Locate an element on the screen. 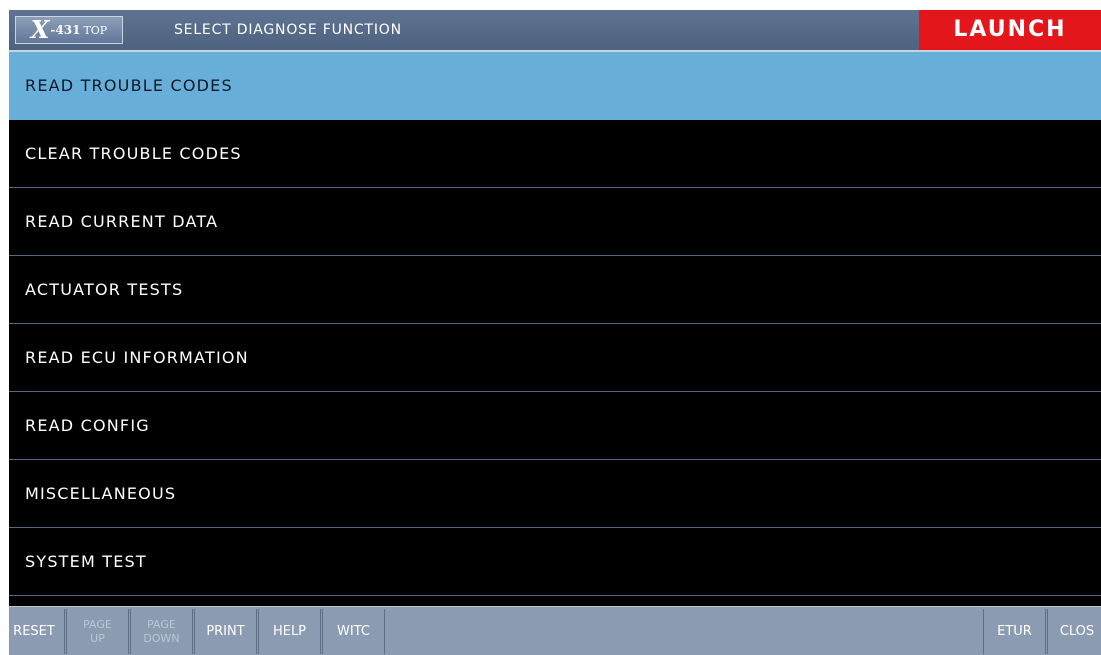 The height and width of the screenshot is (655, 1101). menu-item-actuator-tests: ACTUATOR TESTS is located at coordinates (555, 290).